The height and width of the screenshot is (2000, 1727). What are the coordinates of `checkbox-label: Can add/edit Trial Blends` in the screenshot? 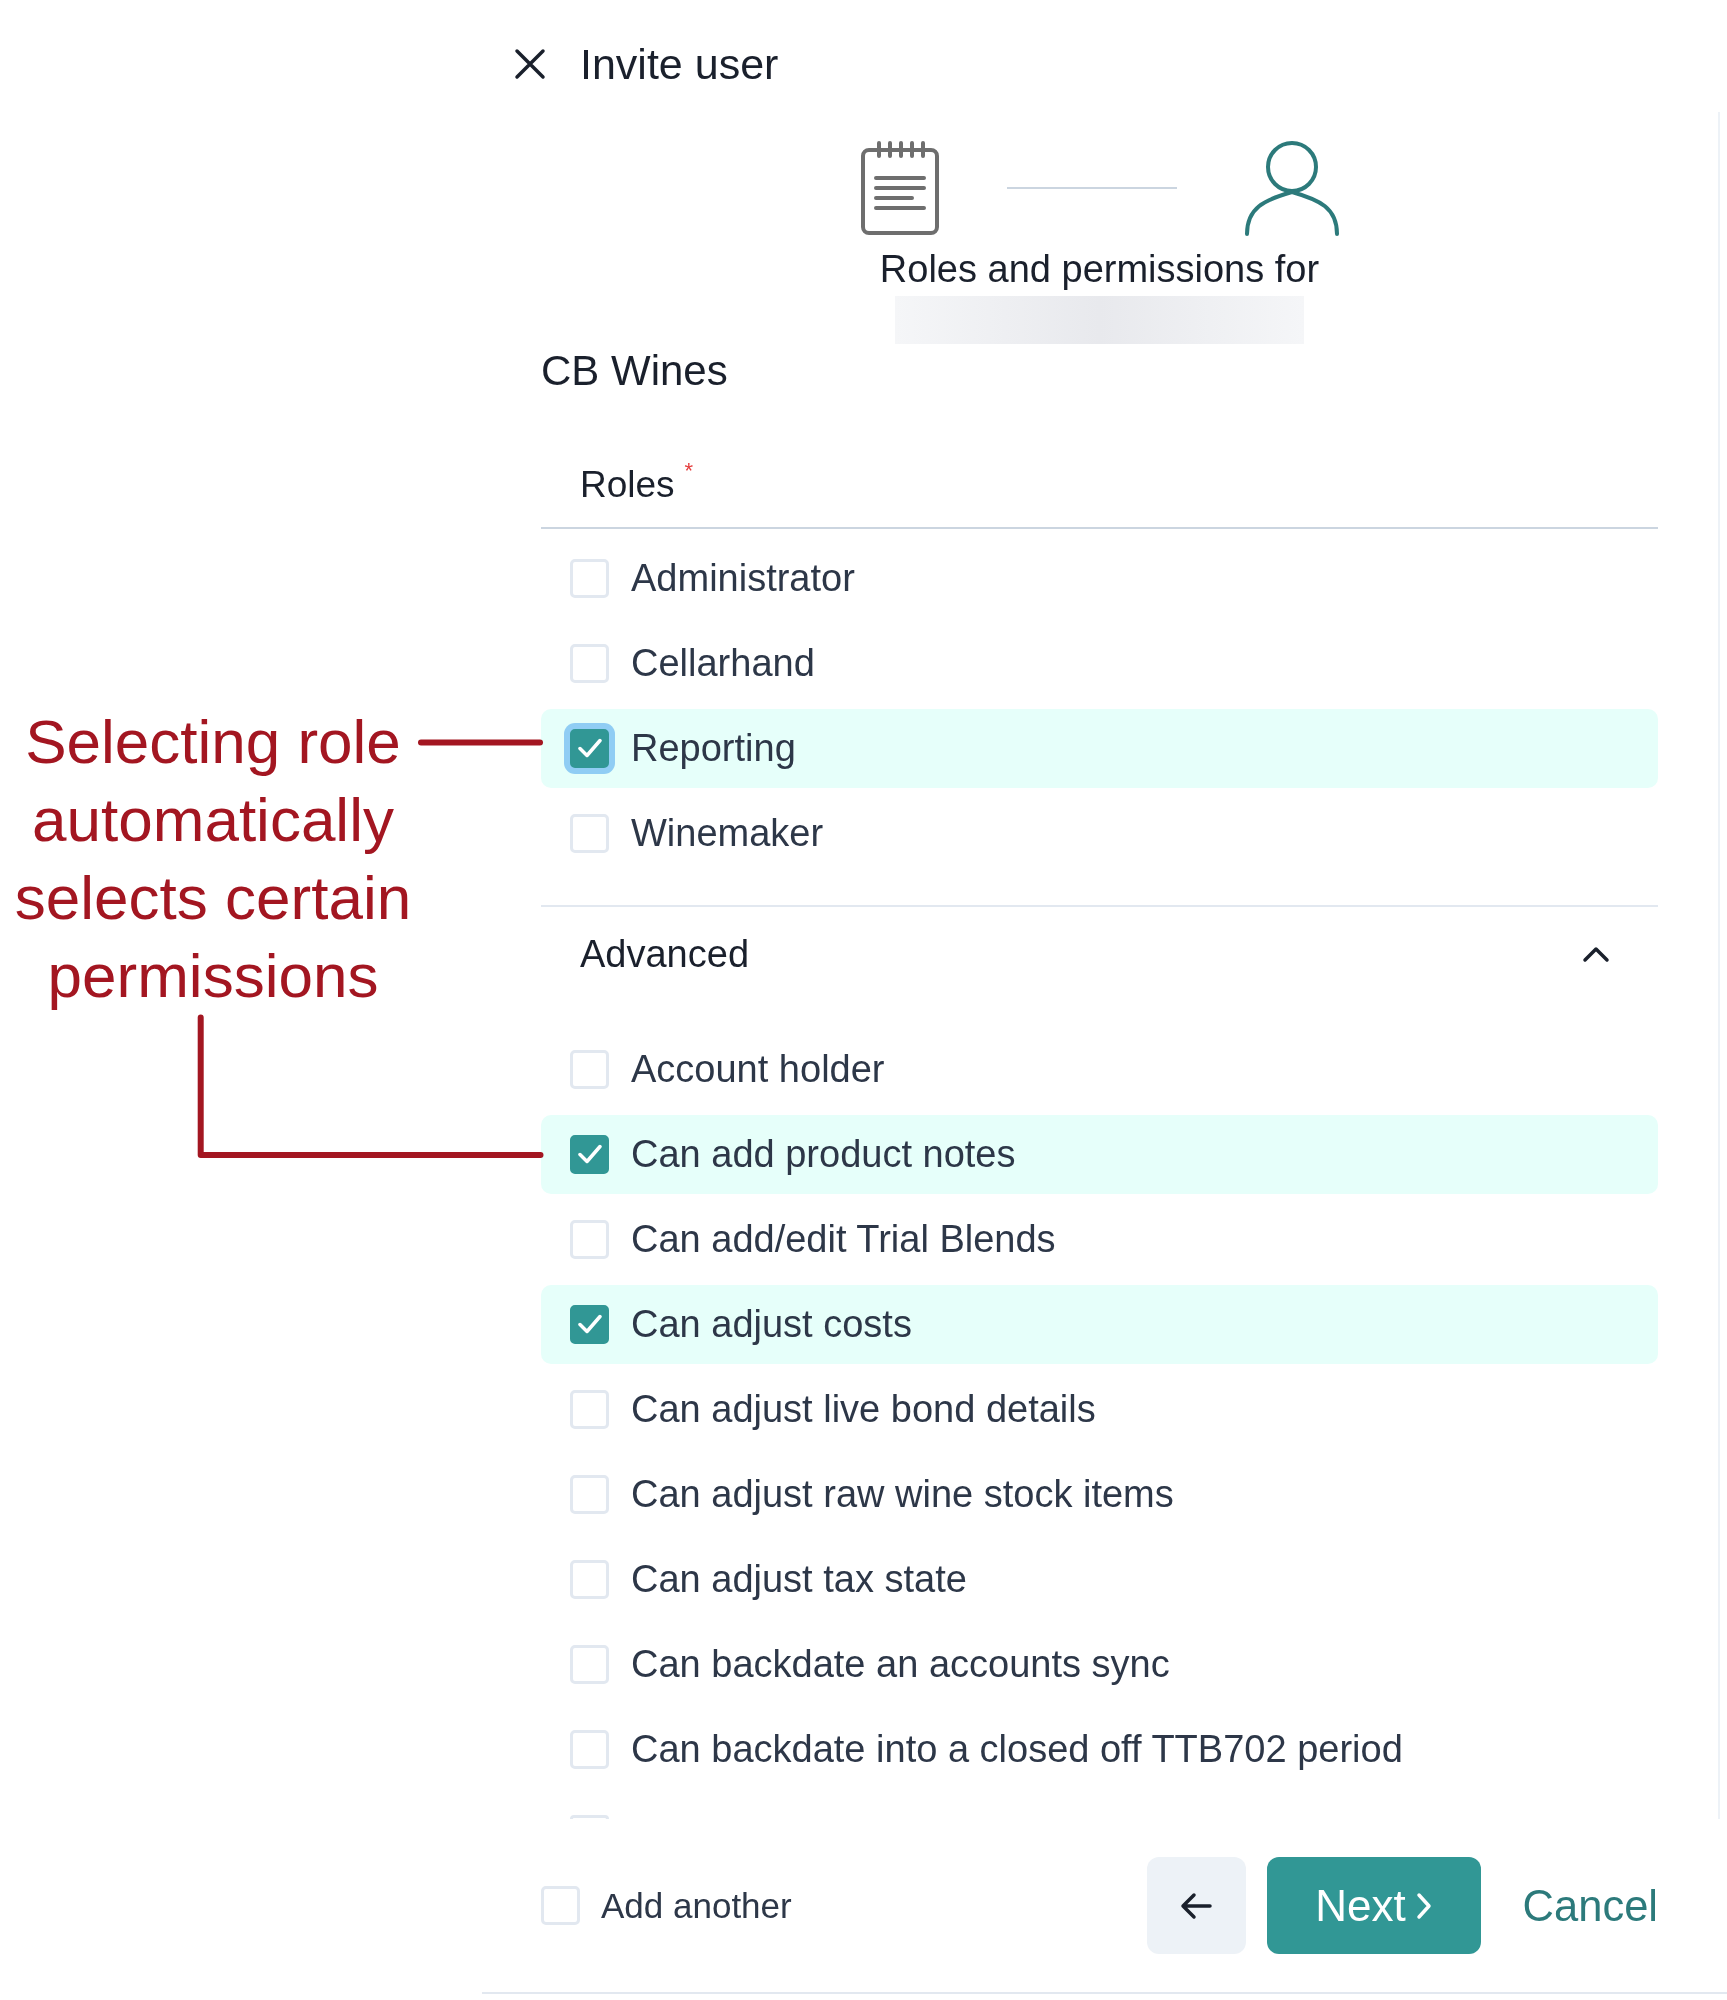 It's located at (843, 1239).